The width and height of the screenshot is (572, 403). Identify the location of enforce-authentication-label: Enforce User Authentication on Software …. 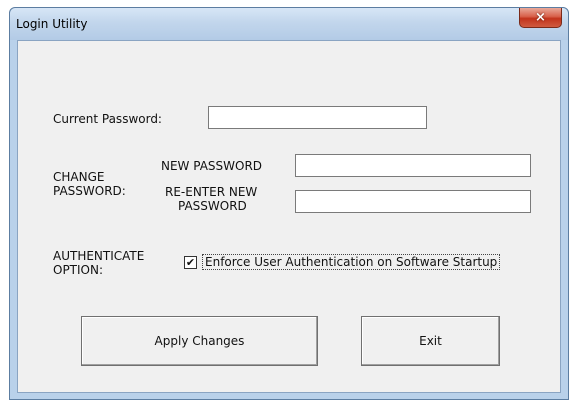
(351, 262).